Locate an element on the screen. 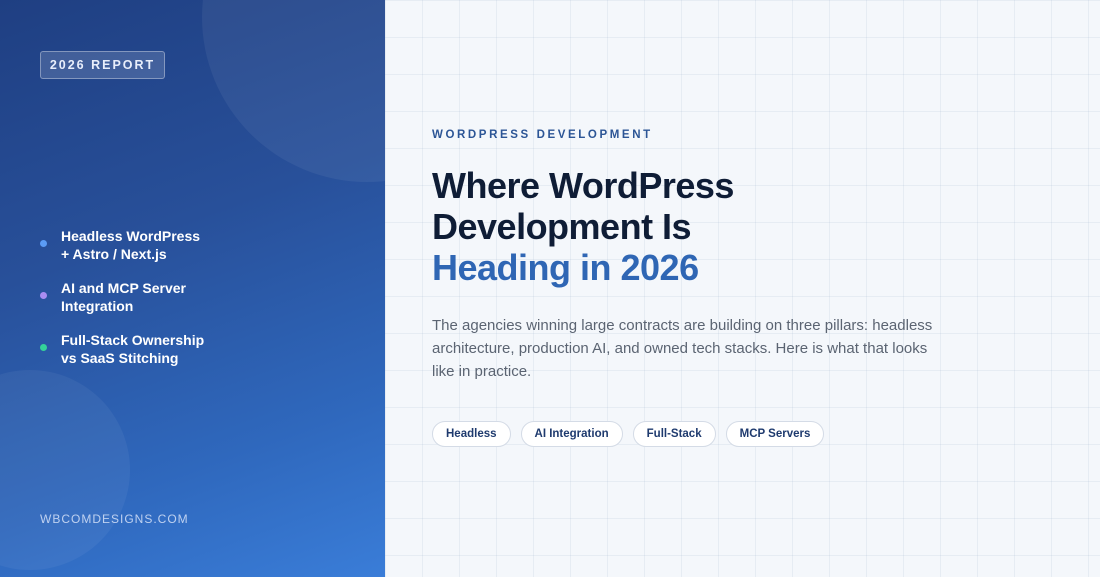  pillar-line-1: Full-Stack Ownership is located at coordinates (133, 340).